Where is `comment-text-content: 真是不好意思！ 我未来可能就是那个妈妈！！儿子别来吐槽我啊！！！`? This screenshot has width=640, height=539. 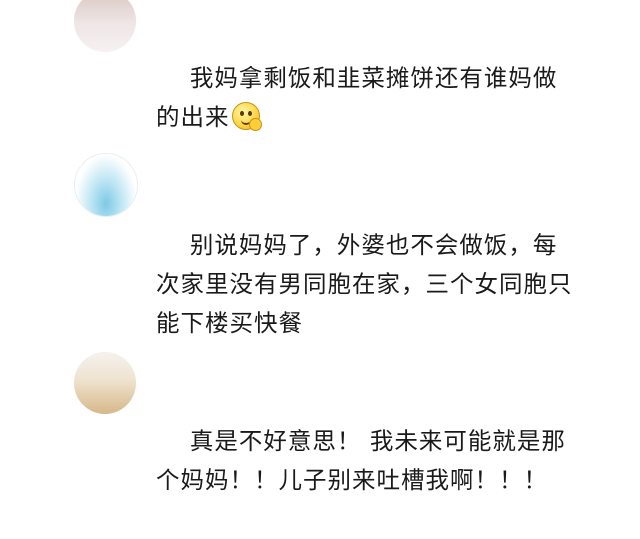
comment-text-content: 真是不好意思！ 我未来可能就是那个妈妈！！儿子别来吐槽我啊！！！ is located at coordinates (361, 460).